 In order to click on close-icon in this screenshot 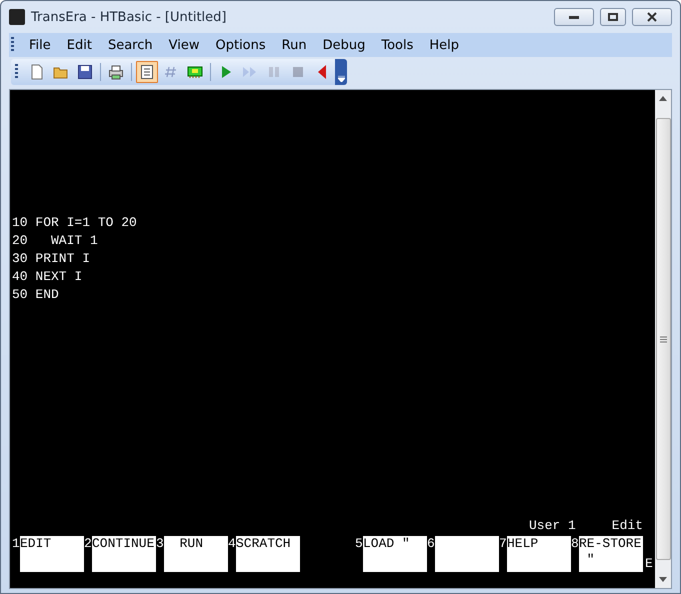, I will do `click(652, 17)`.